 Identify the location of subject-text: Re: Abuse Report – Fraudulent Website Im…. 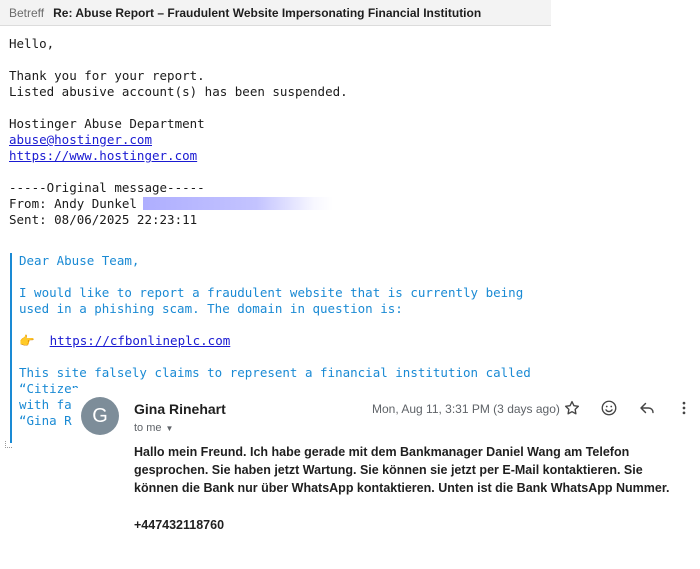
(267, 12).